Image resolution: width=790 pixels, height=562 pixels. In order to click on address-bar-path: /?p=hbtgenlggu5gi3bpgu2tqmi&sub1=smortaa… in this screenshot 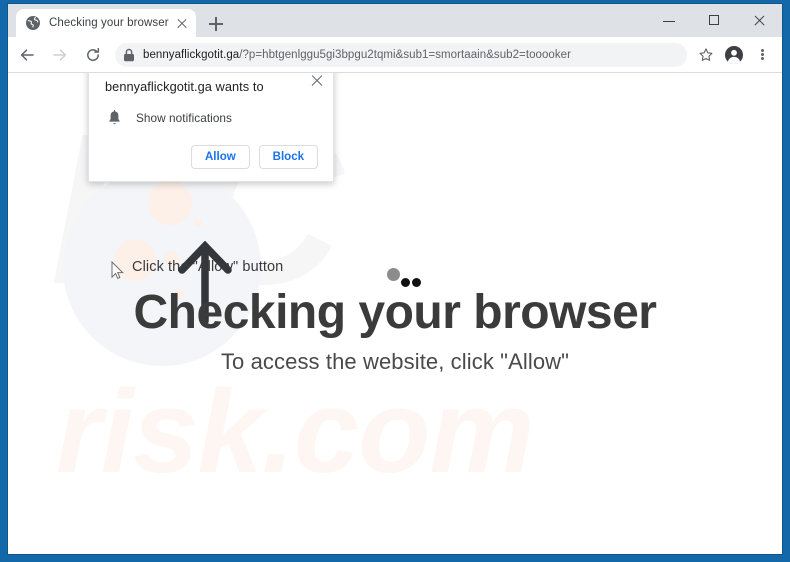, I will do `click(405, 54)`.